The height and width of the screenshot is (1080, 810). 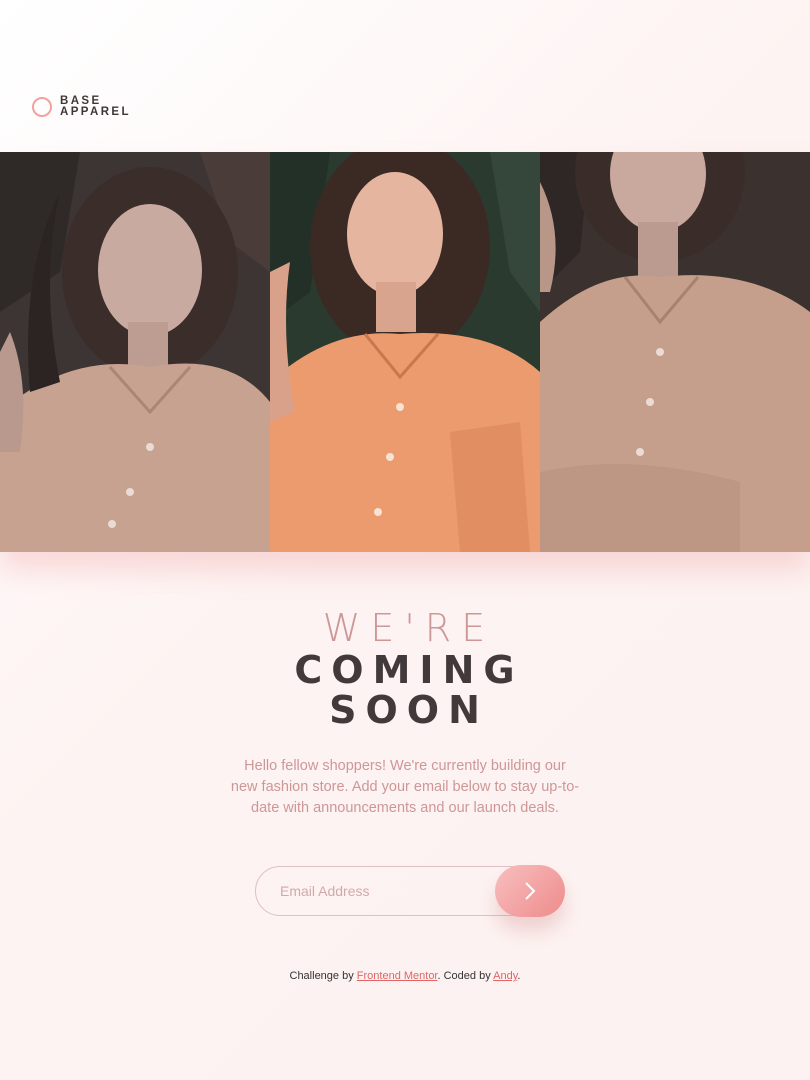 I want to click on logo: BASE APPAREL, so click(x=81, y=106).